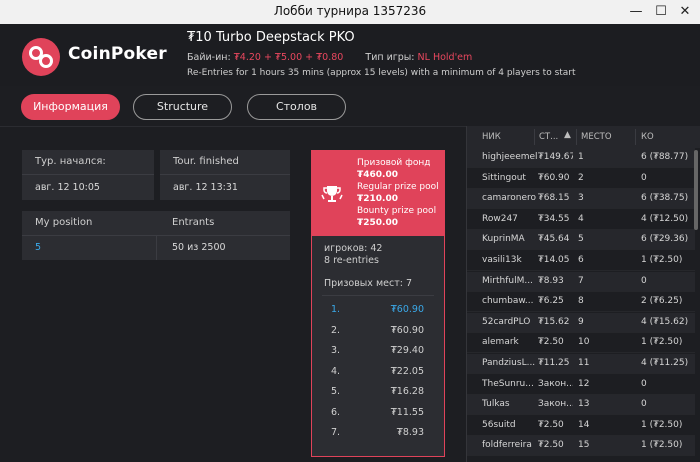 Image resolution: width=700 pixels, height=462 pixels. Describe the element at coordinates (644, 177) in the screenshot. I see `player-ko: 0` at that location.